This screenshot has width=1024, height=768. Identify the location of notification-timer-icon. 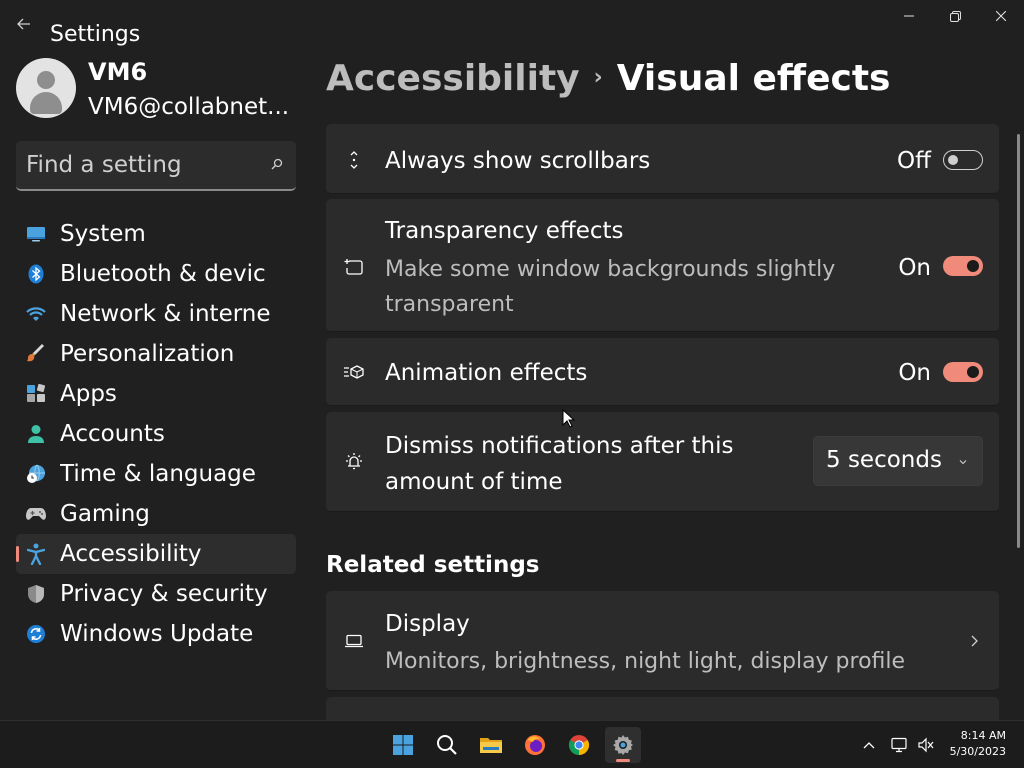
(354, 462).